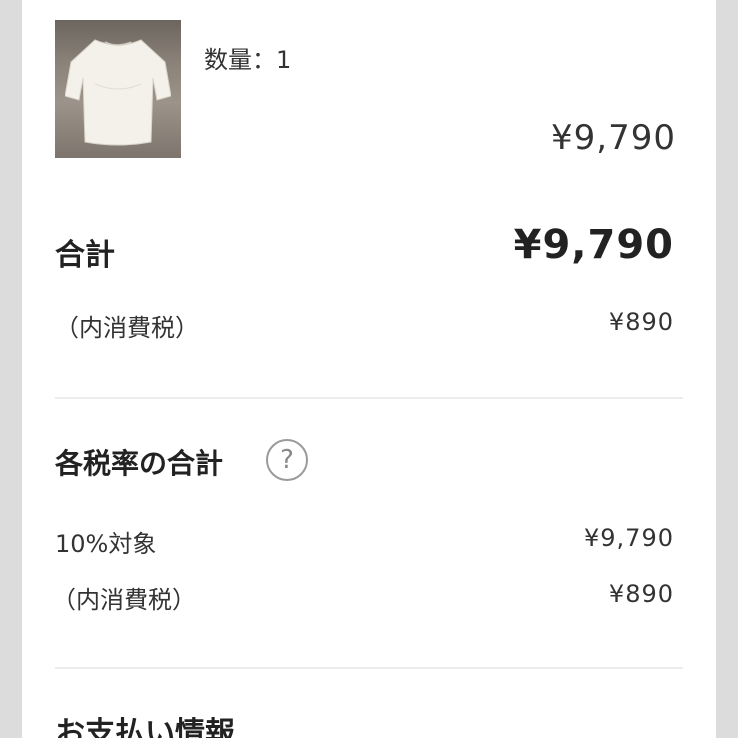 The width and height of the screenshot is (738, 738). What do you see at coordinates (145, 727) in the screenshot?
I see `payment-info-title: お支払い情報` at bounding box center [145, 727].